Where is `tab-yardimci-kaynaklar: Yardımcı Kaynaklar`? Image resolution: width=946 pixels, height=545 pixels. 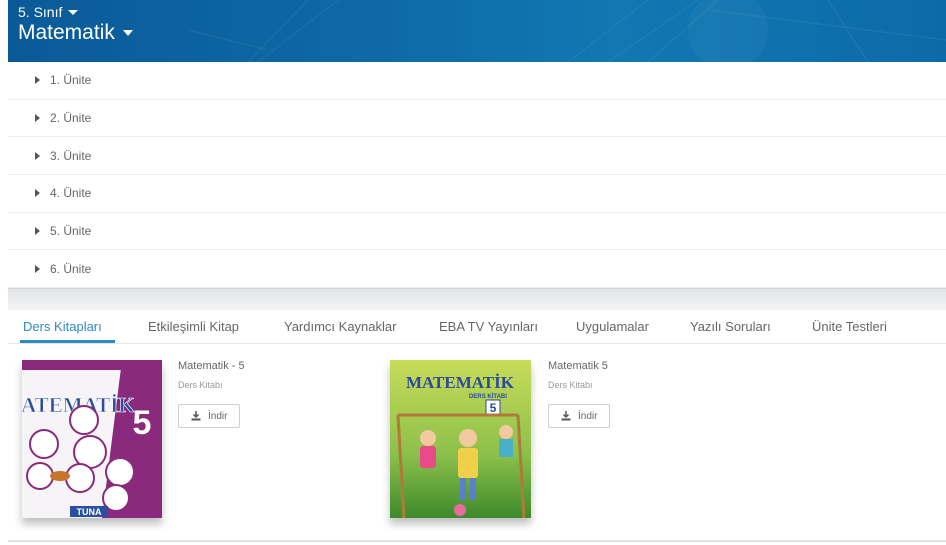 tab-yardimci-kaynaklar: Yardımcı Kaynaklar is located at coordinates (340, 326).